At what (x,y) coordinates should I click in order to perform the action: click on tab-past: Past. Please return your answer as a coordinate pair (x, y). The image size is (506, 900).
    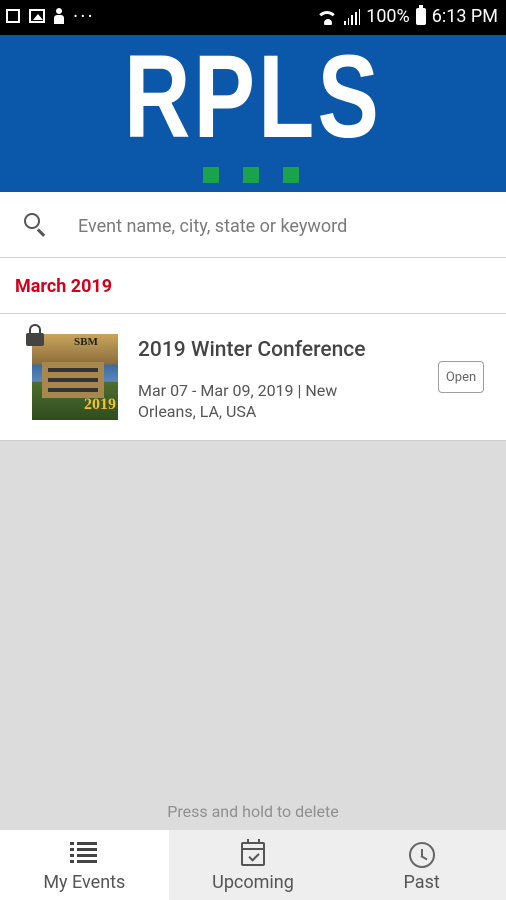
    Looking at the image, I should click on (421, 865).